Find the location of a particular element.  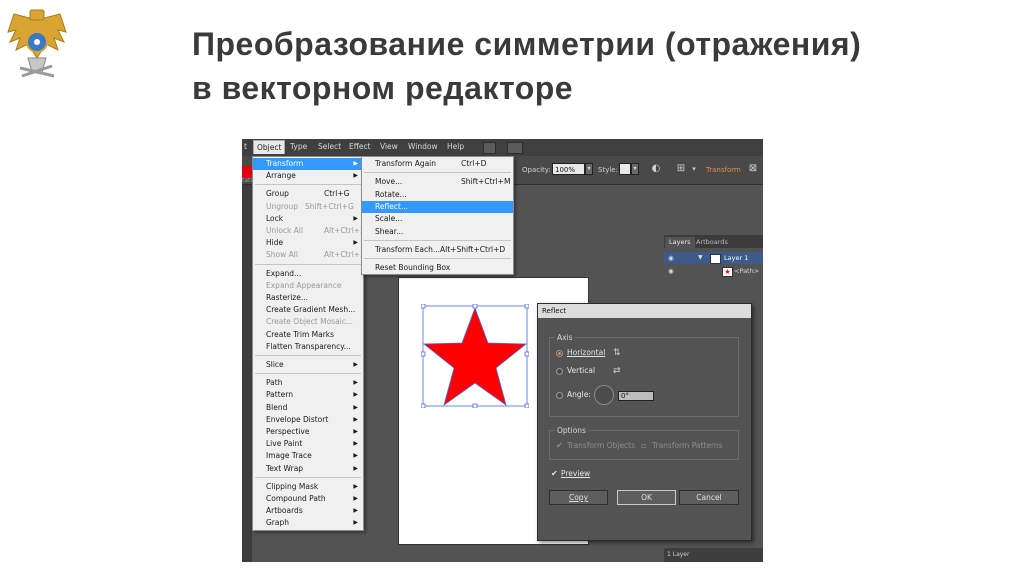

menu-help: Help is located at coordinates (455, 146).